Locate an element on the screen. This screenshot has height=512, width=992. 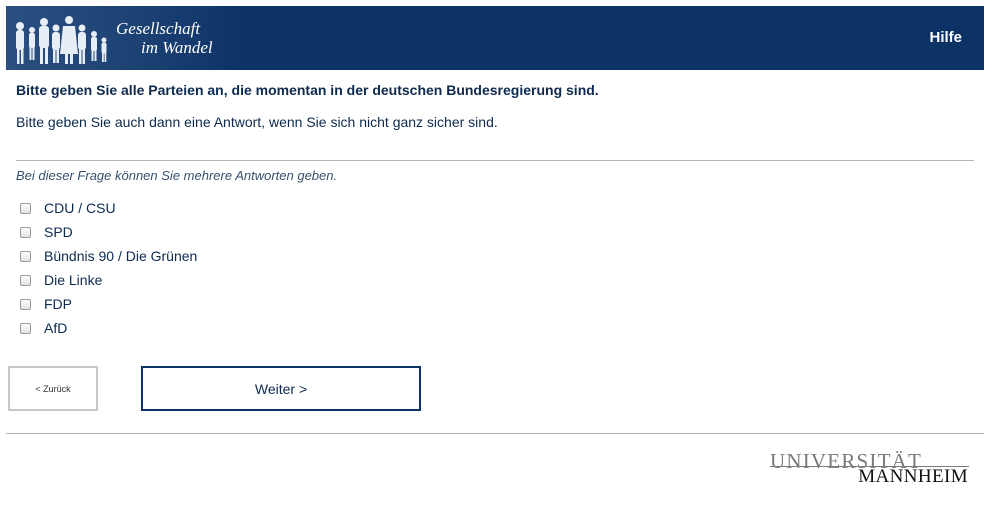
option-buendnis-90-die-gruenen: Bündnis 90 / Die Grünen is located at coordinates (108, 256).